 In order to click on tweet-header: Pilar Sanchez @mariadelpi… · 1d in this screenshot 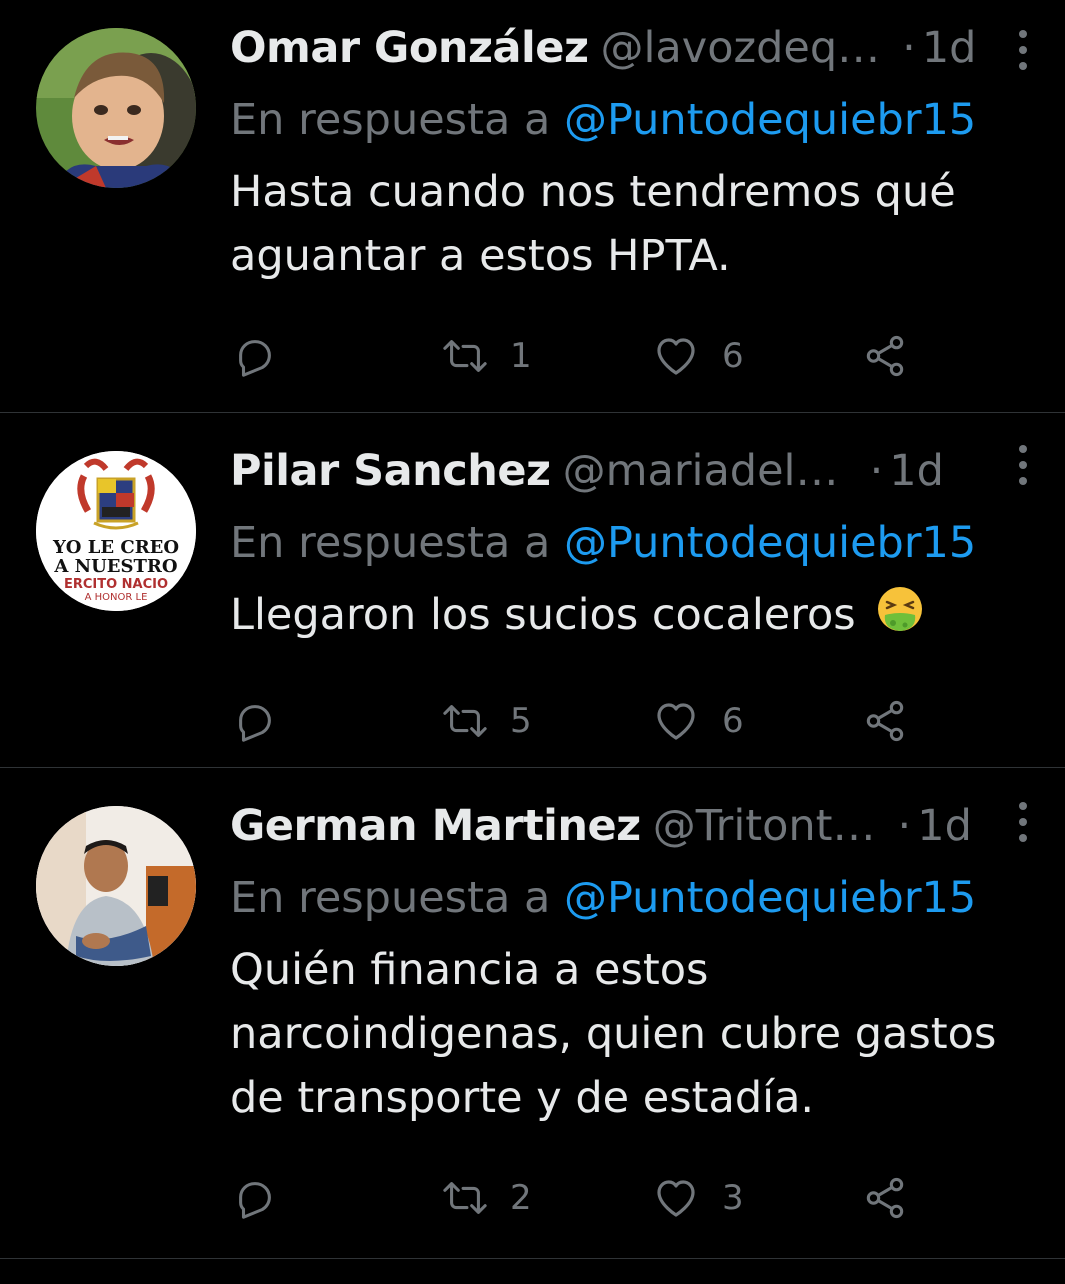, I will do `click(633, 471)`.